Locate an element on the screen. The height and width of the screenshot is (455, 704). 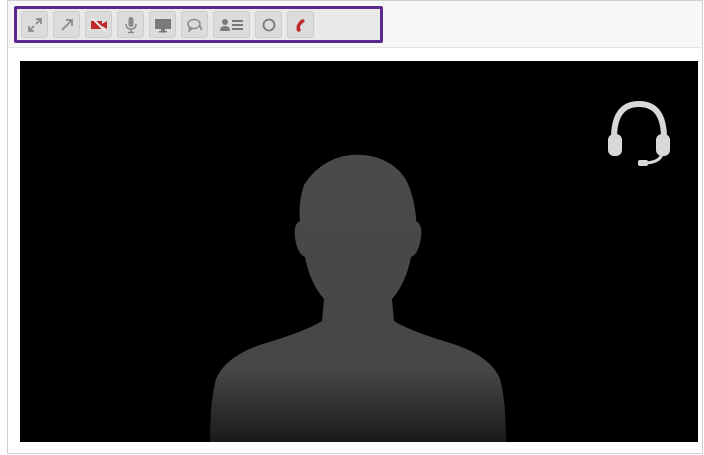
hangup-button is located at coordinates (300, 24).